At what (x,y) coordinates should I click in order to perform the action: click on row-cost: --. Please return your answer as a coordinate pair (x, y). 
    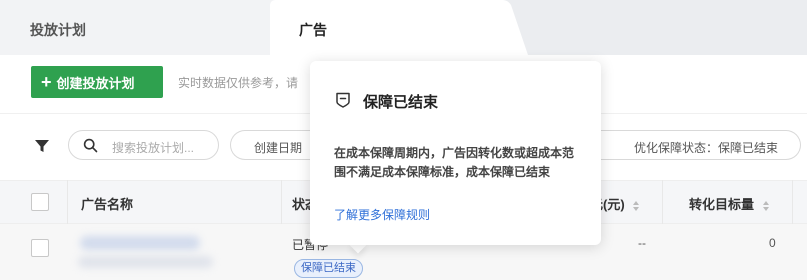
    Looking at the image, I should click on (642, 243).